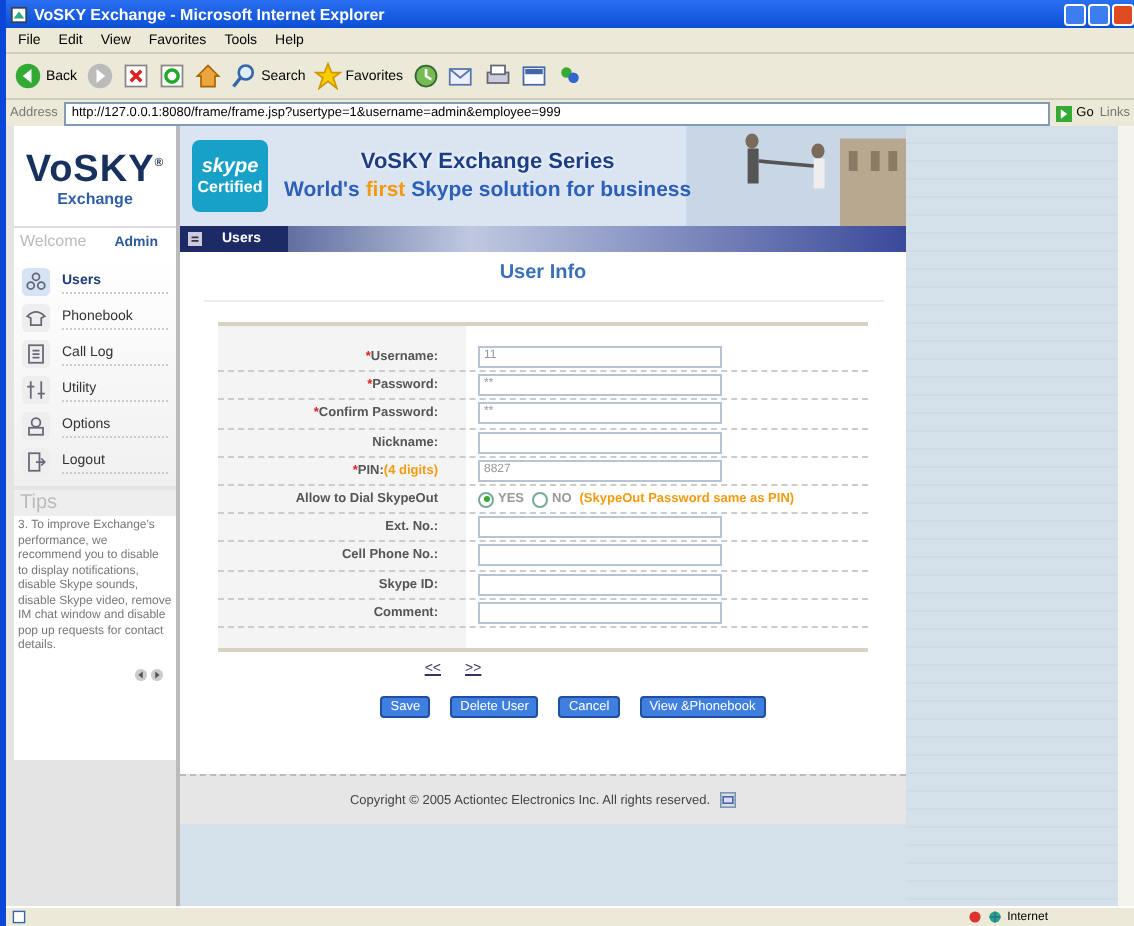 The width and height of the screenshot is (1134, 926). What do you see at coordinates (487, 162) in the screenshot?
I see `banner-heading: VoSKY Exchange Series` at bounding box center [487, 162].